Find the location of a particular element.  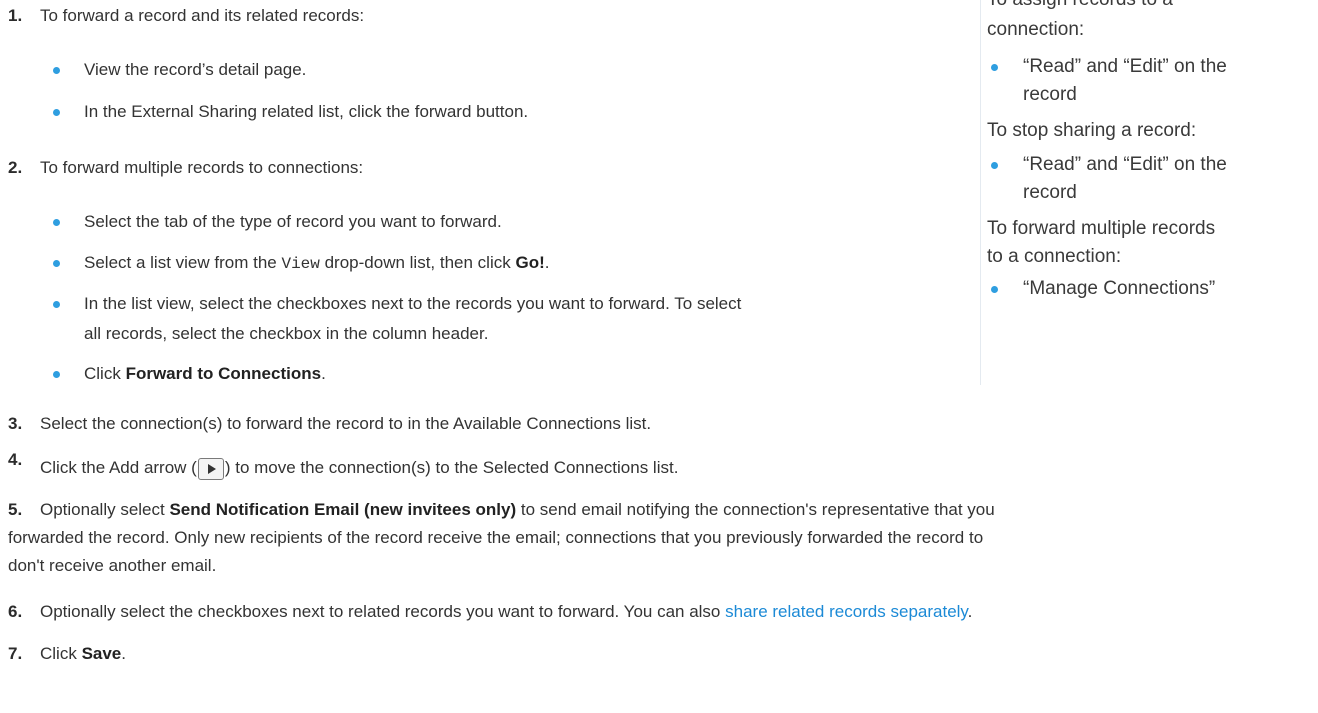

step-number: 1. is located at coordinates (15, 15).